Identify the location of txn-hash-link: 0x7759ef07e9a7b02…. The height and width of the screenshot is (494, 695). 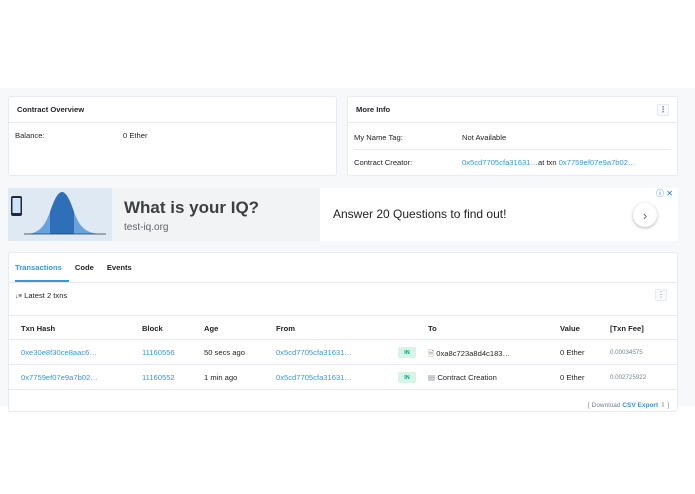
(59, 377).